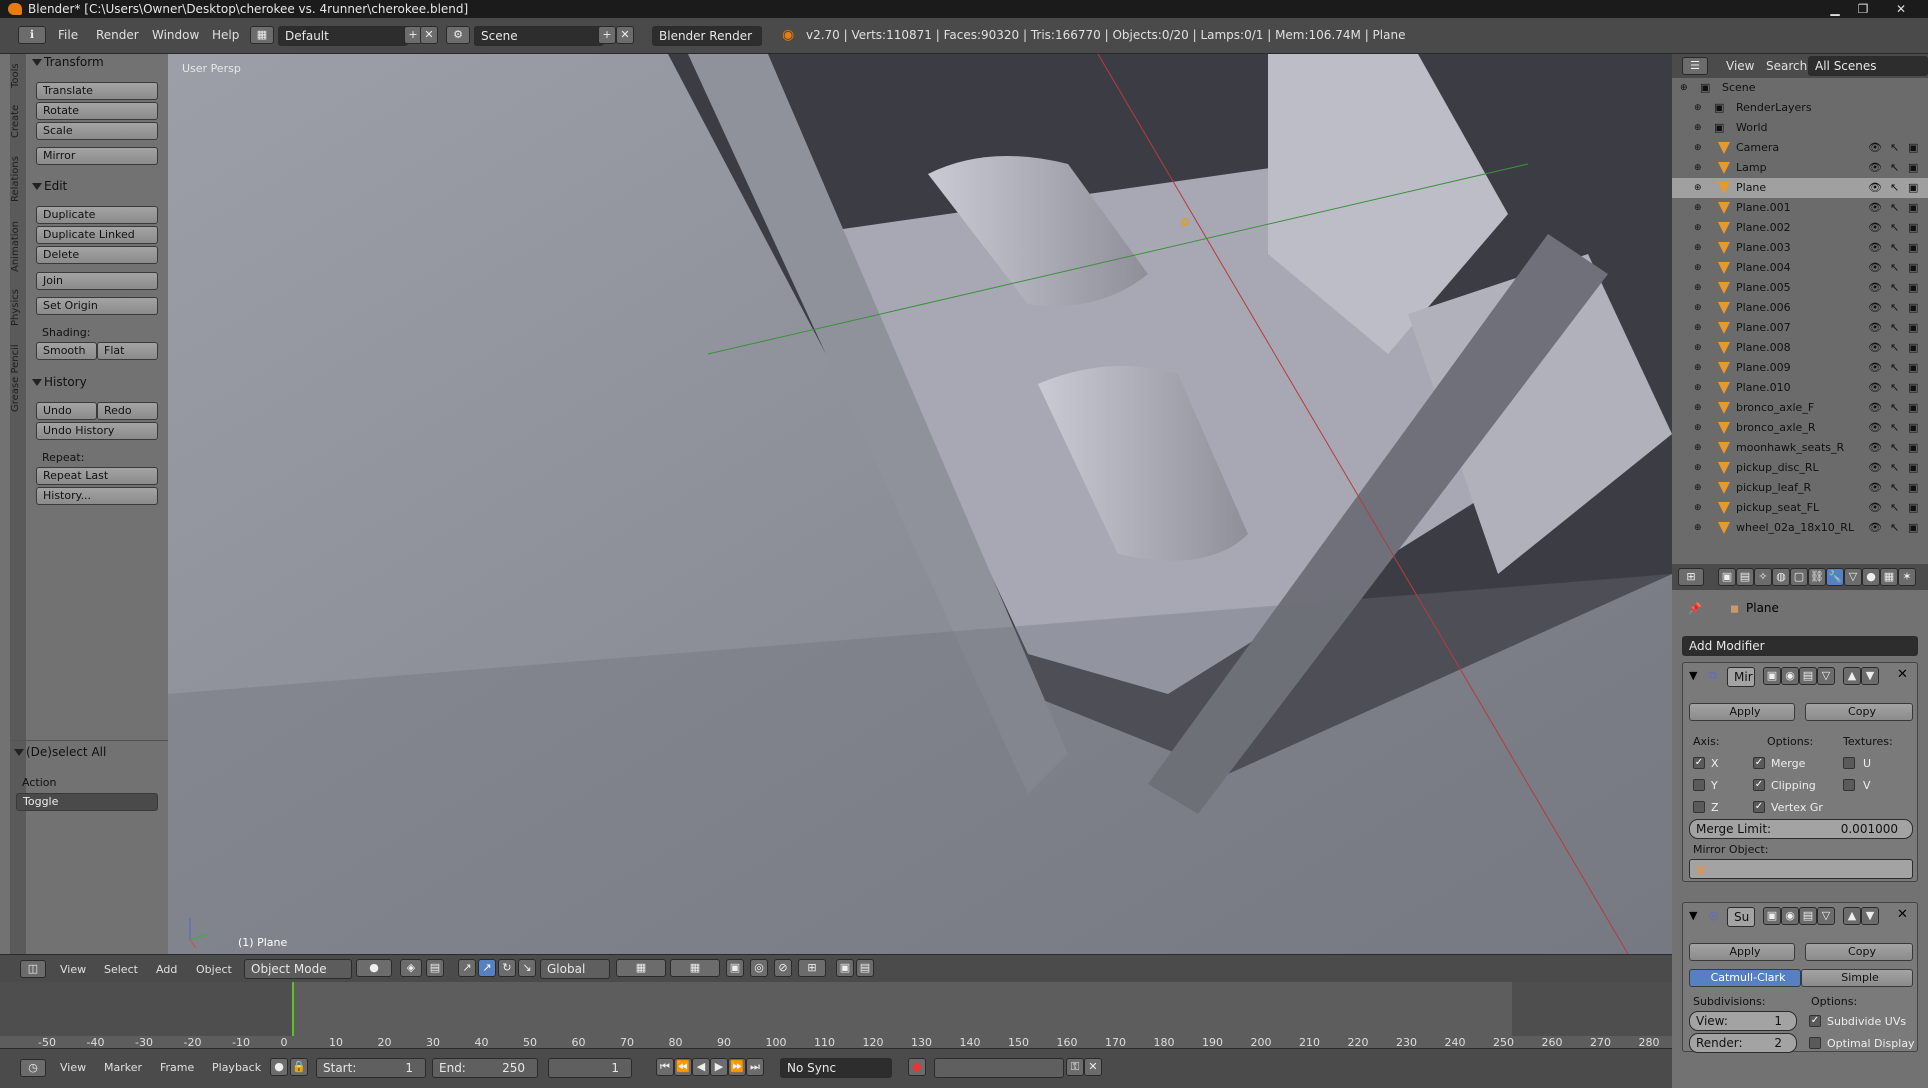 This screenshot has height=1088, width=1928. Describe the element at coordinates (487, 968) in the screenshot. I see `translate-manipulator-icon: ↗` at that location.